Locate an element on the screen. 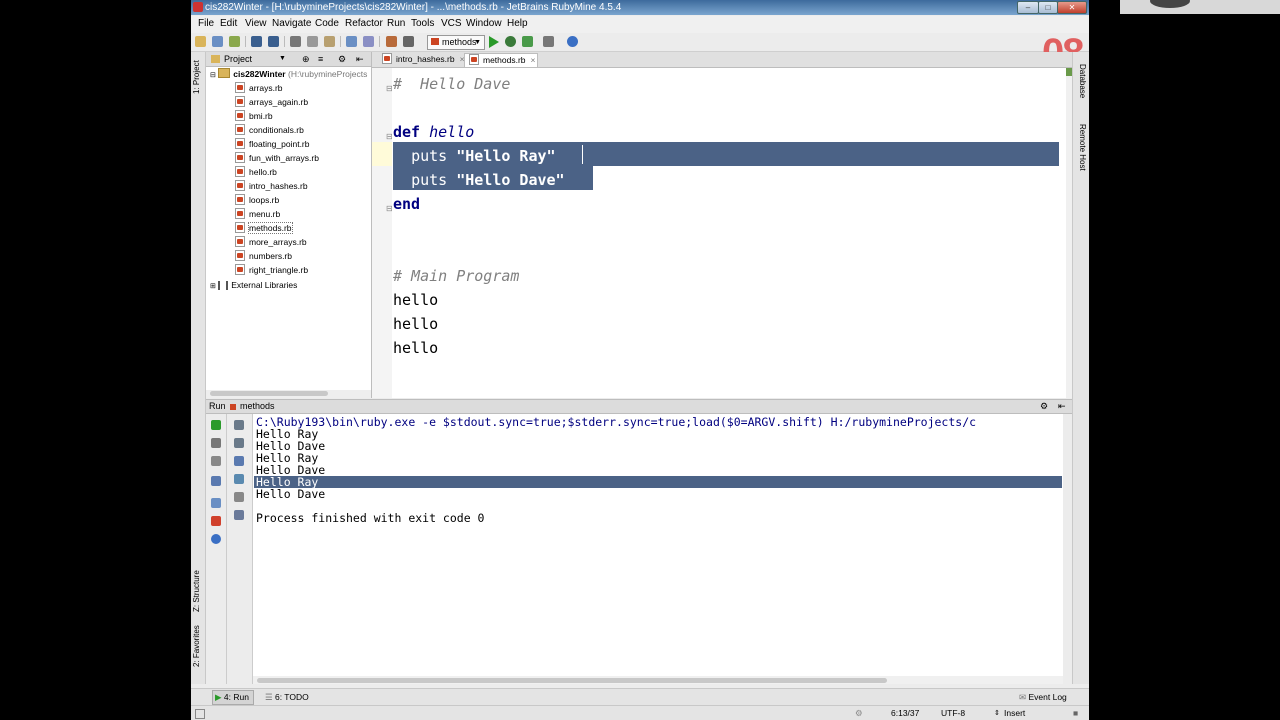 This screenshot has height=720, width=1280. redo-icon is located at coordinates (273, 41).